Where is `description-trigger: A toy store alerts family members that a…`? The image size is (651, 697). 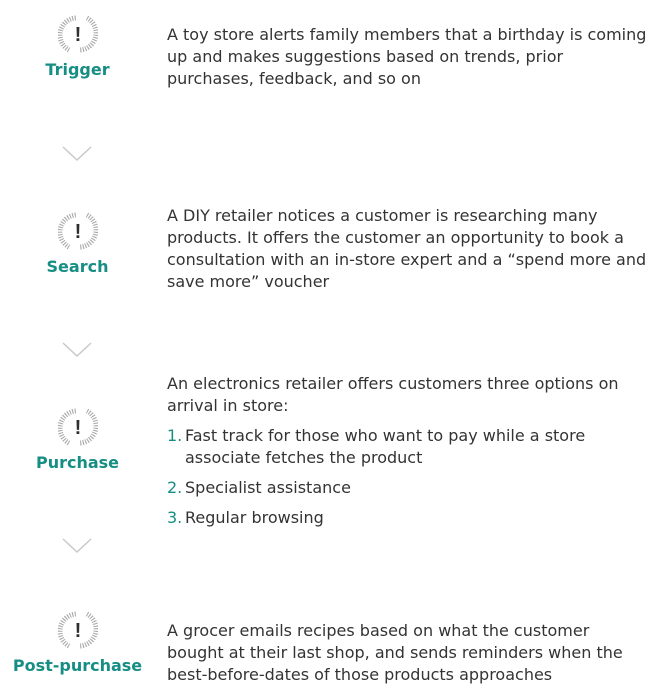 description-trigger: A toy store alerts family members that a… is located at coordinates (407, 57).